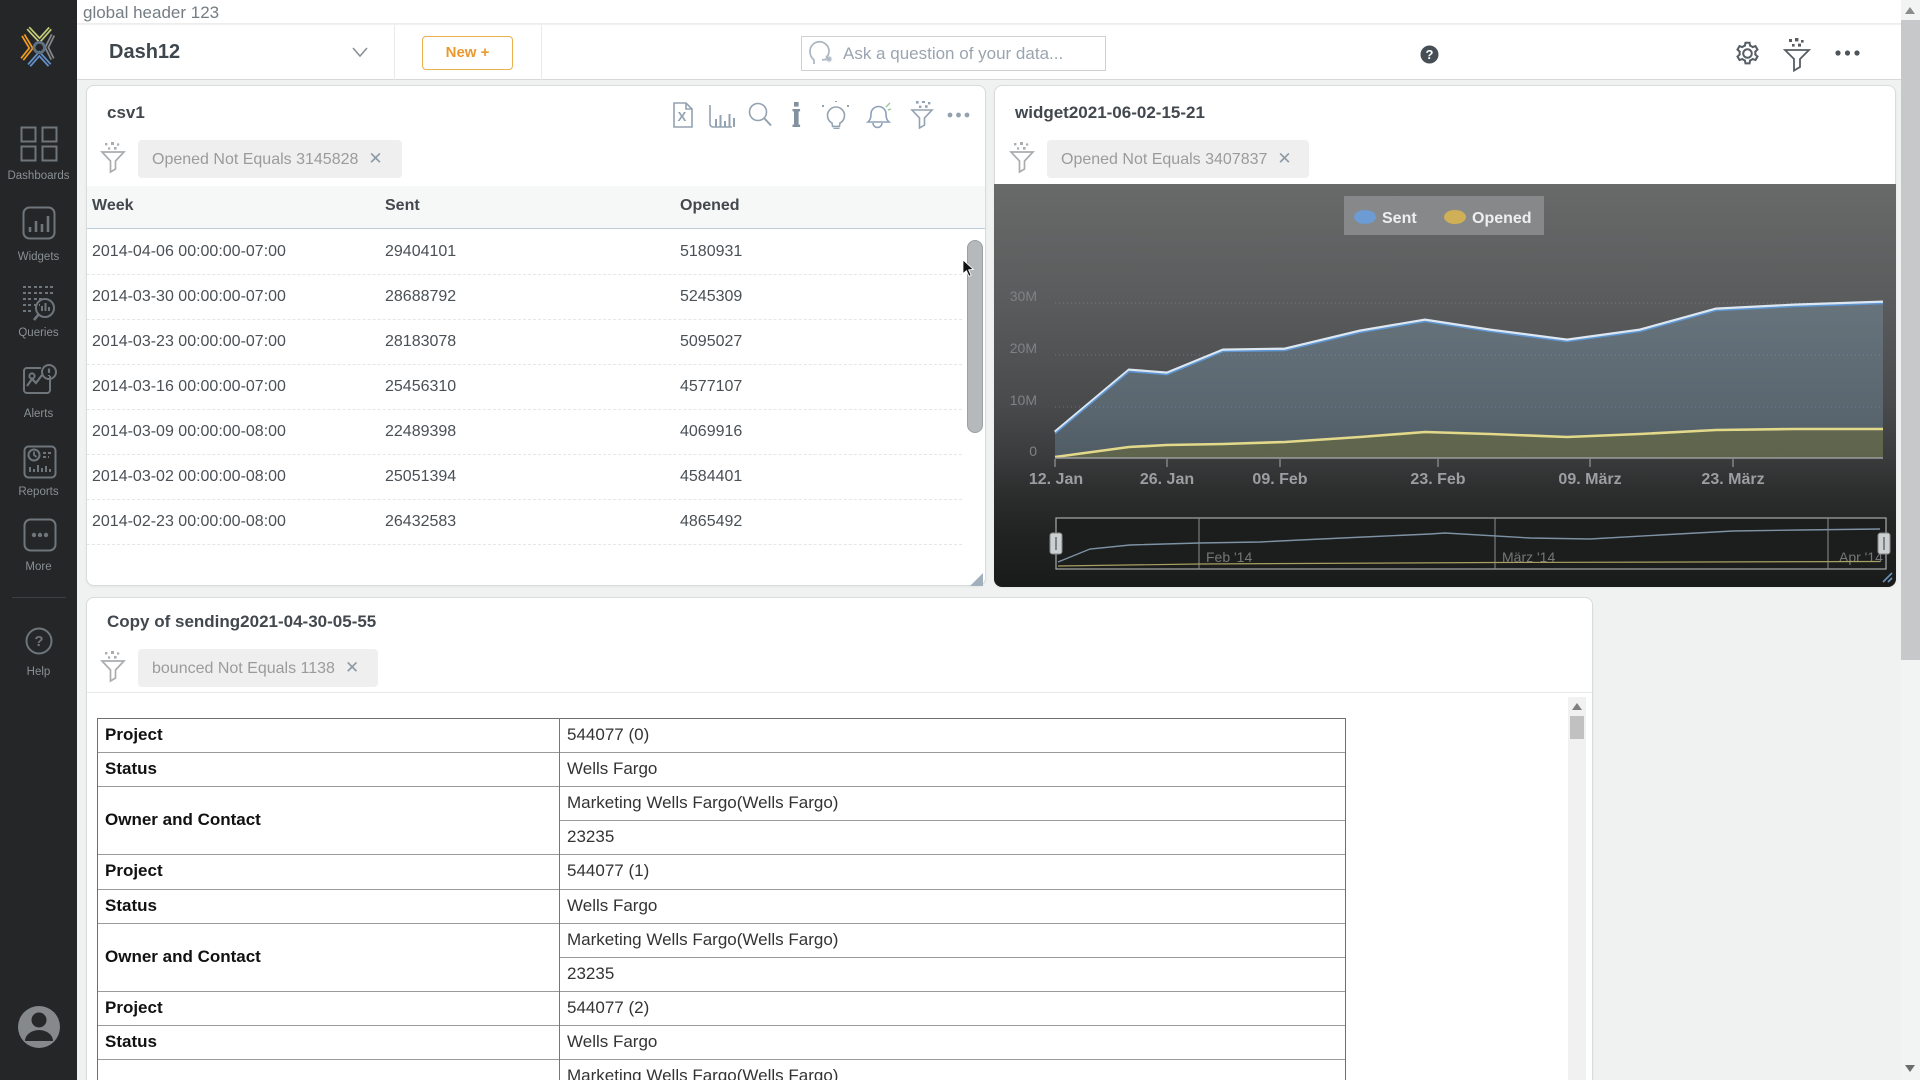  Describe the element at coordinates (1399, 218) in the screenshot. I see `svg-text: Sent` at that location.